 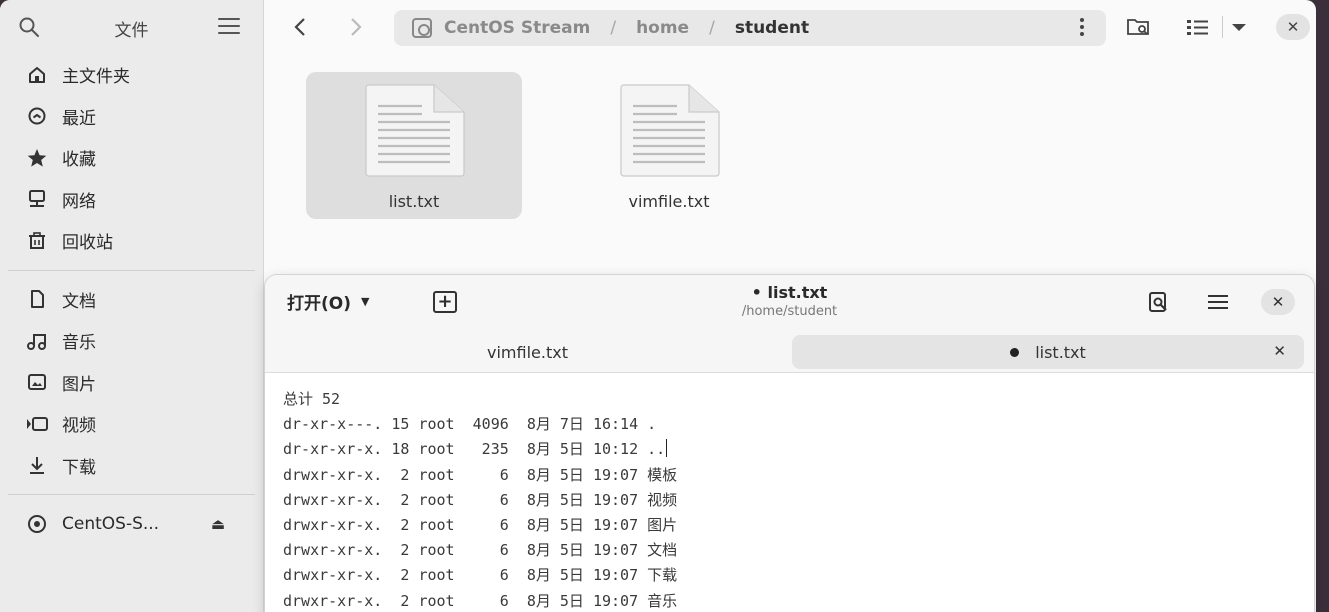 I want to click on sidebar-item-label: 音乐, so click(x=79, y=343).